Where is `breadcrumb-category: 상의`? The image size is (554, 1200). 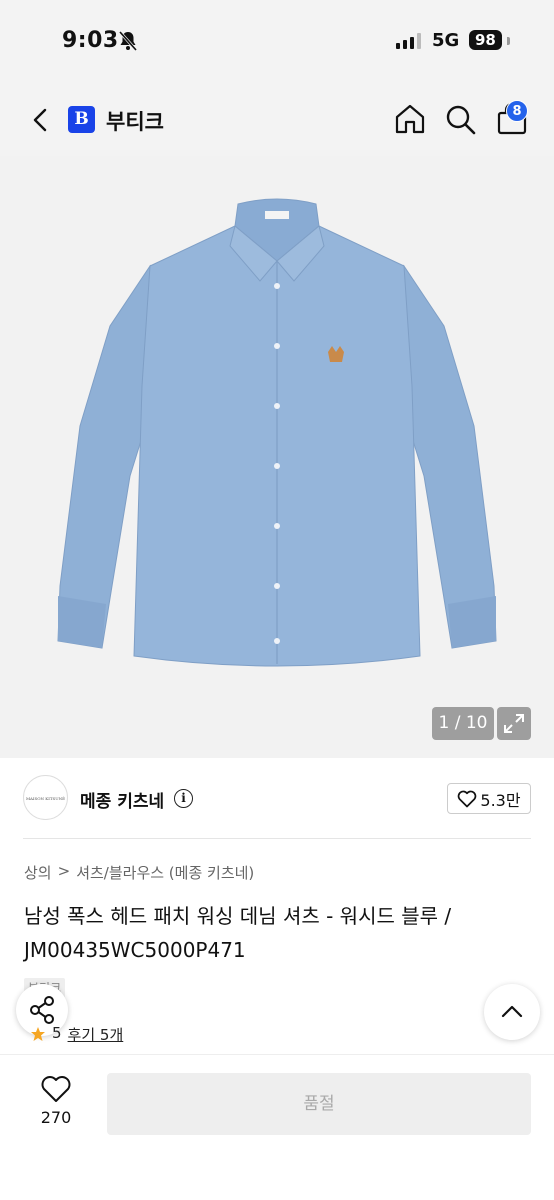
breadcrumb-category: 상의 is located at coordinates (38, 872).